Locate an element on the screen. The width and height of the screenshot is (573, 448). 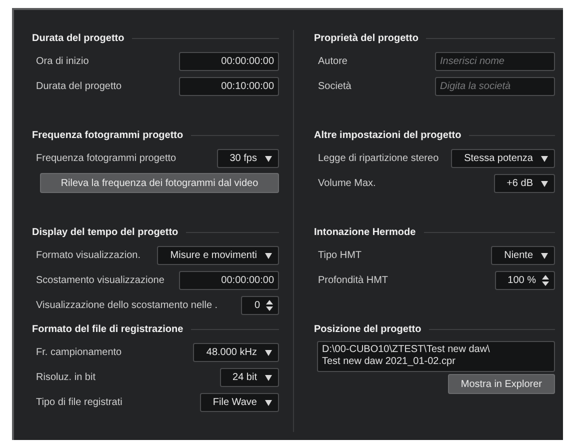
field-label: Visualizzazione dello scostamento nelle . is located at coordinates (127, 306).